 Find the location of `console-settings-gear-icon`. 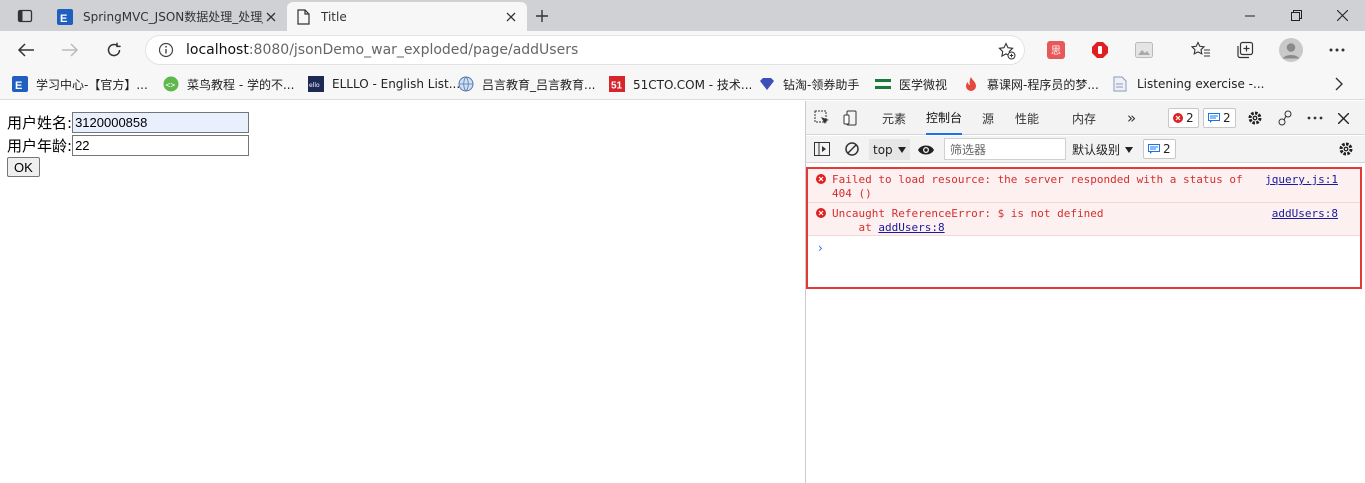

console-settings-gear-icon is located at coordinates (1346, 149).